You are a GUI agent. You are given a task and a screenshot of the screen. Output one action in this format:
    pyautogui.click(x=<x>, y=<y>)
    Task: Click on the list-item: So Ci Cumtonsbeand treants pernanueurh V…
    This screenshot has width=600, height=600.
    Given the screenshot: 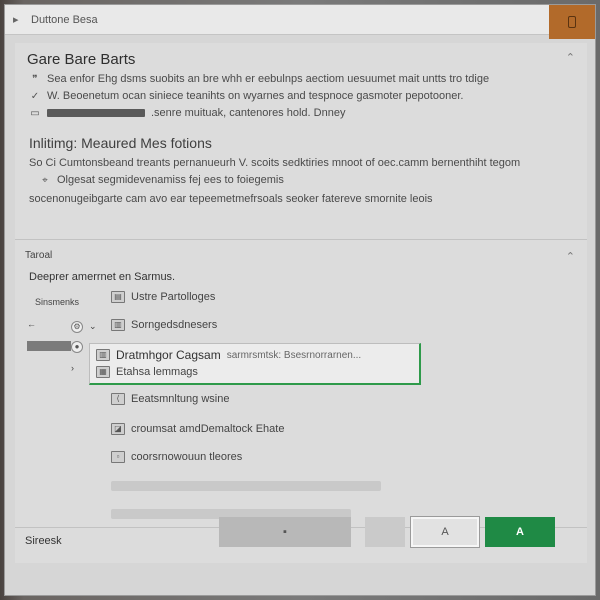 What is the action you would take?
    pyautogui.click(x=274, y=163)
    